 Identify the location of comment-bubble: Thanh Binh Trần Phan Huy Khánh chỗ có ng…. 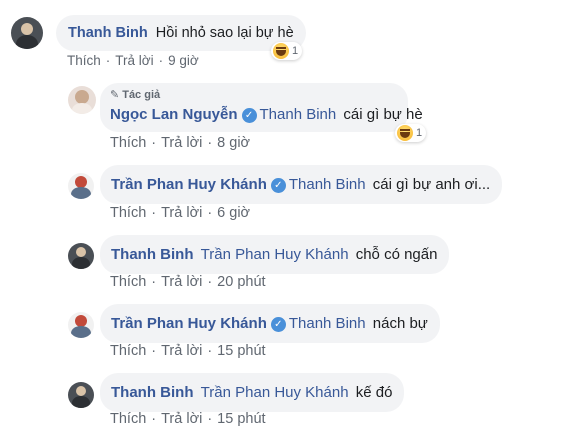
(275, 254).